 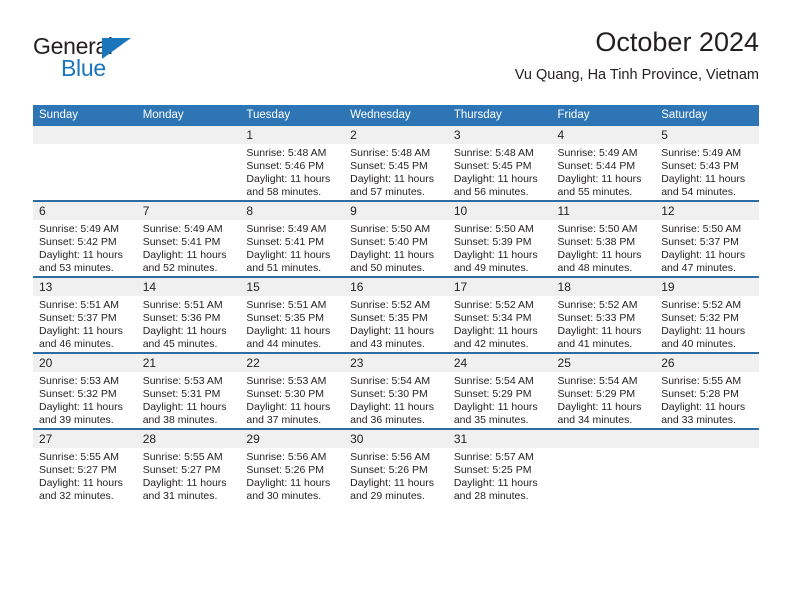 What do you see at coordinates (396, 439) in the screenshot?
I see `day-number: 30` at bounding box center [396, 439].